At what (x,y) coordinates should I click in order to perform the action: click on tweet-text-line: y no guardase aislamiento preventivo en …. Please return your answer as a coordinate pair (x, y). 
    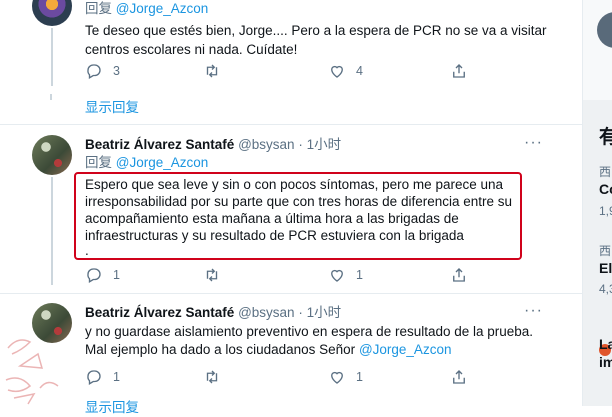
    Looking at the image, I should click on (309, 331).